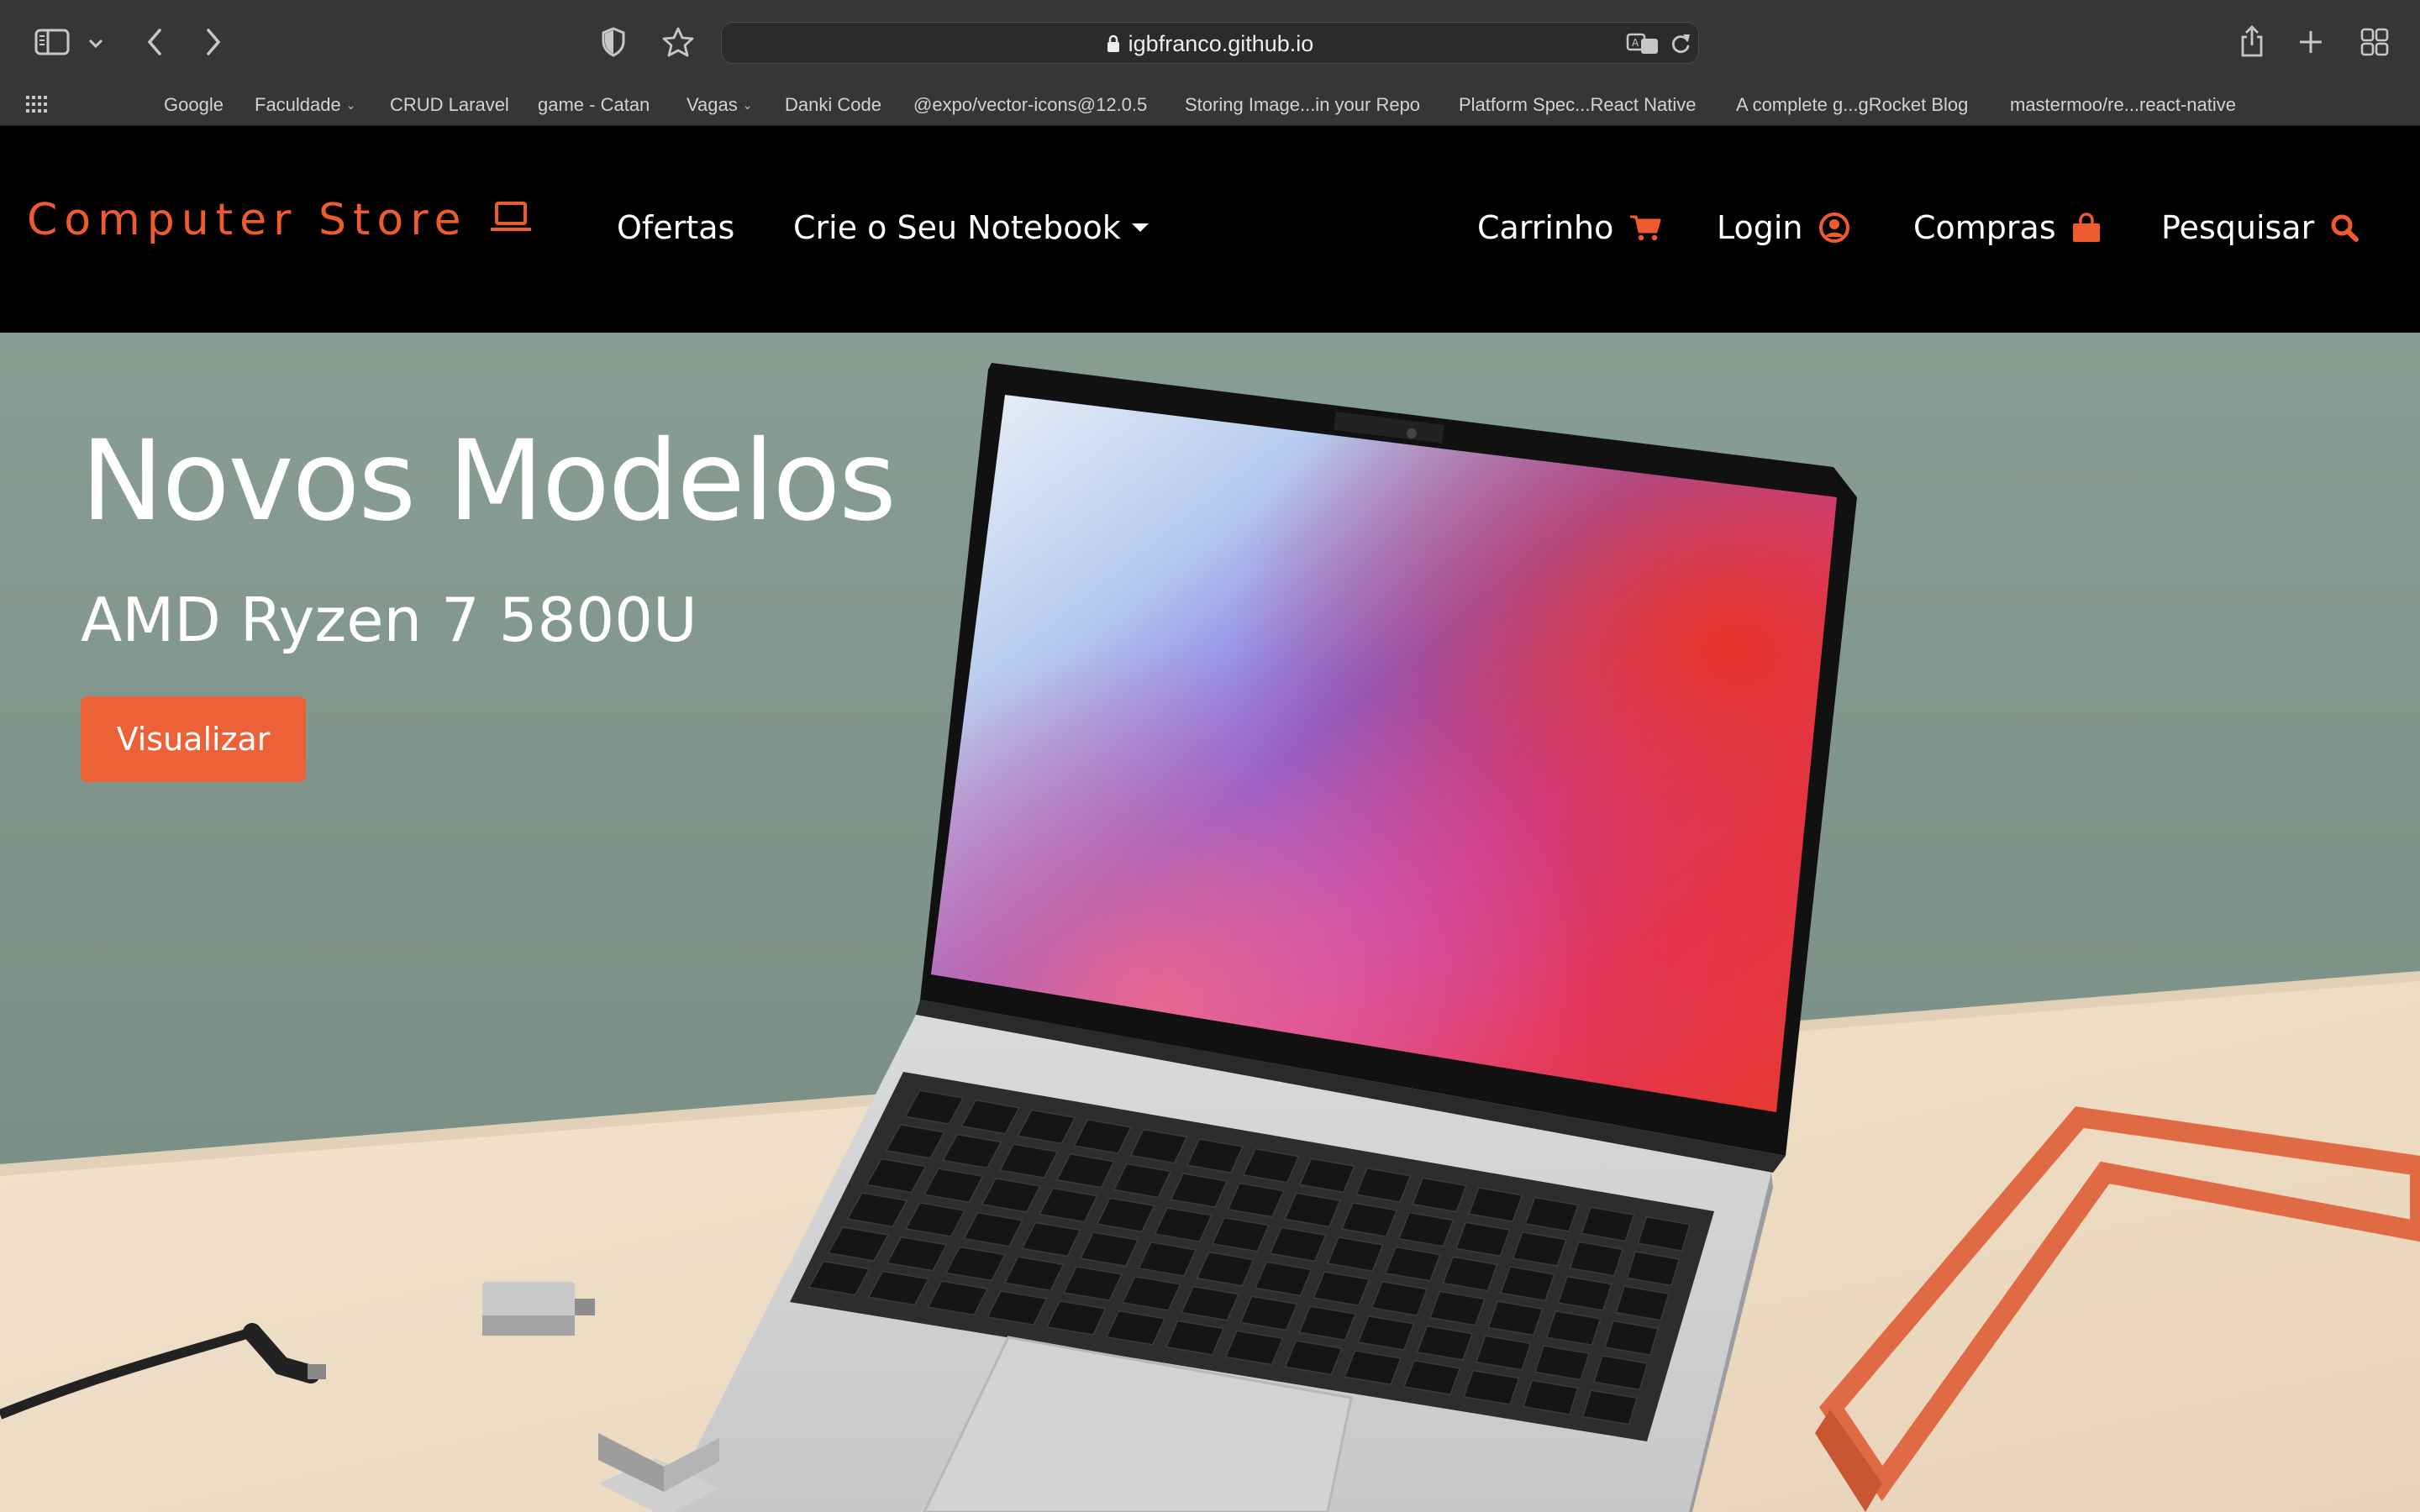 The image size is (2420, 1512). I want to click on bookmark-folder: Faculdade ⌄, so click(305, 105).